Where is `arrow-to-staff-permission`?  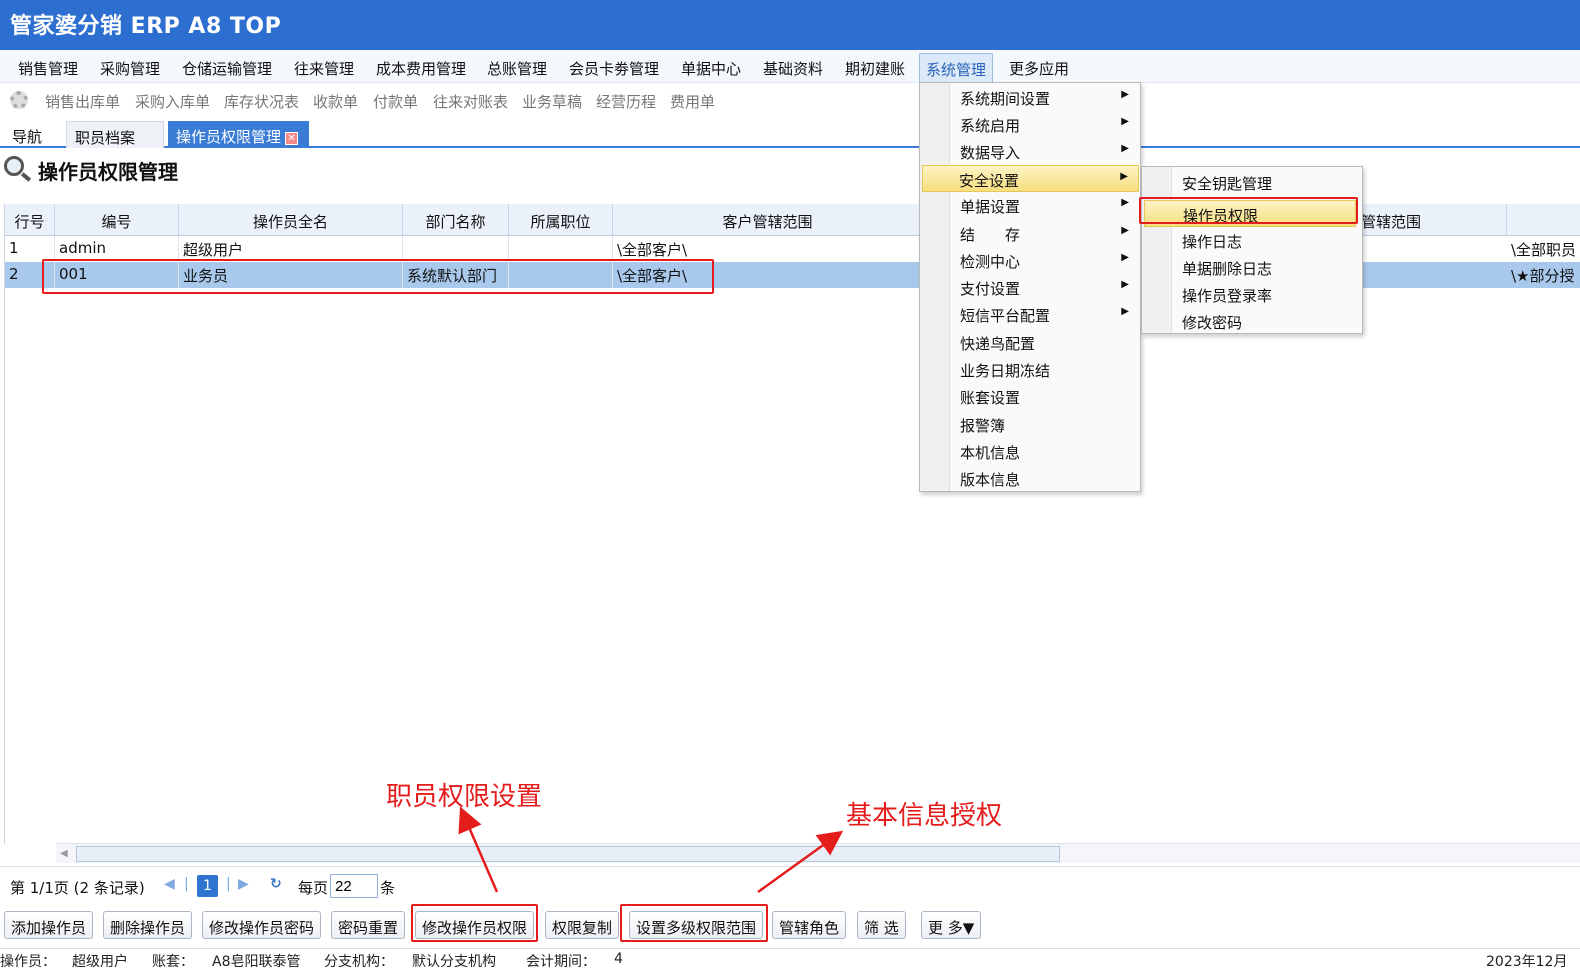 arrow-to-staff-permission is located at coordinates (478, 849).